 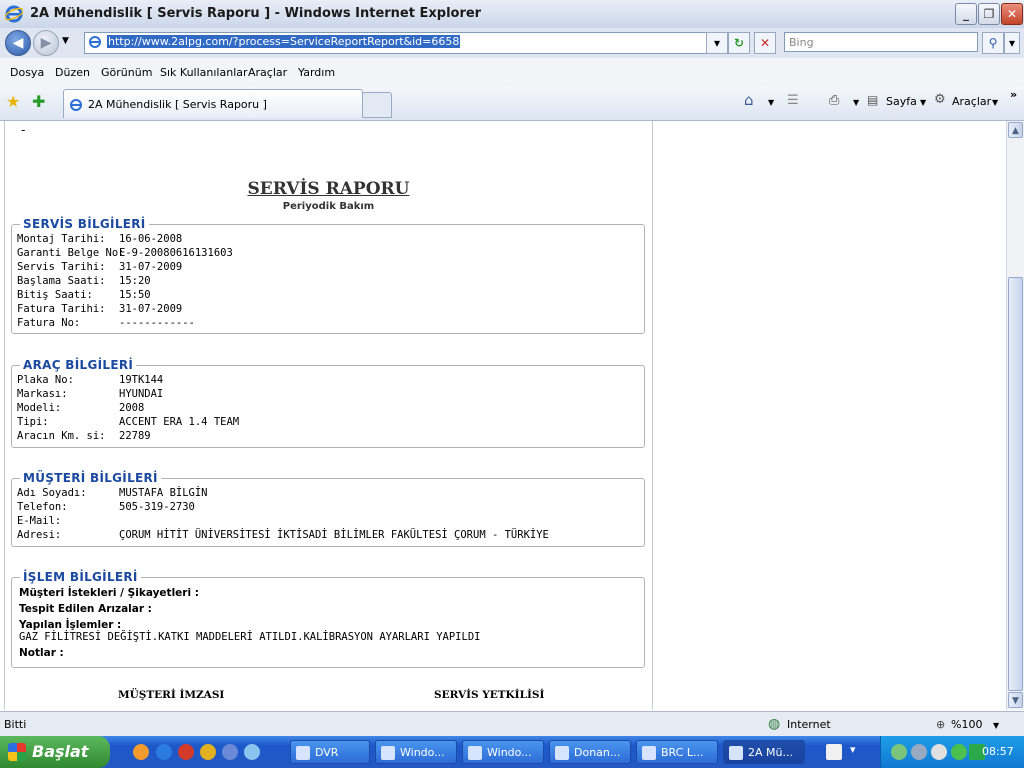 I want to click on report-title: SERVİS RAPORU, so click(x=328, y=189).